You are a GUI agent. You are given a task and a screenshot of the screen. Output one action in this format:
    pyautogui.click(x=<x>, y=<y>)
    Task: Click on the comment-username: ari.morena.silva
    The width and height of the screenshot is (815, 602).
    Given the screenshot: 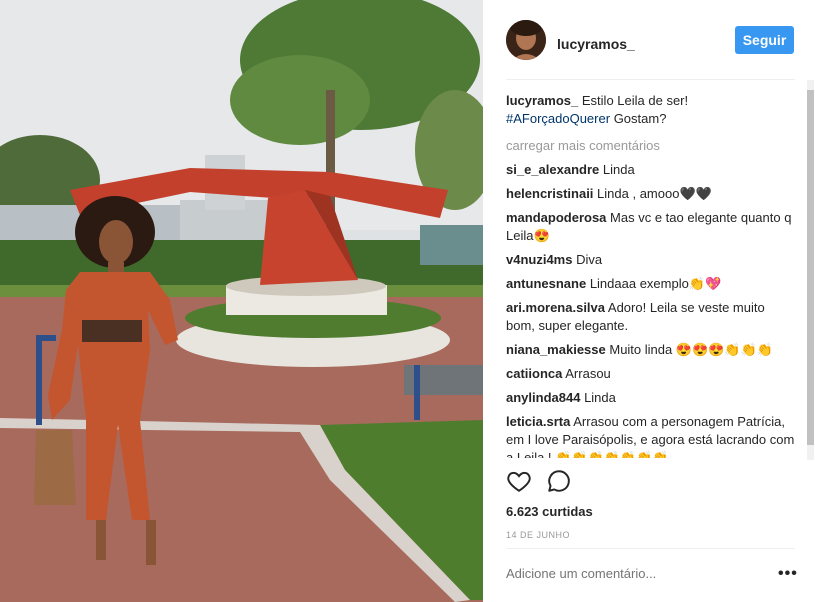 What is the action you would take?
    pyautogui.click(x=555, y=307)
    